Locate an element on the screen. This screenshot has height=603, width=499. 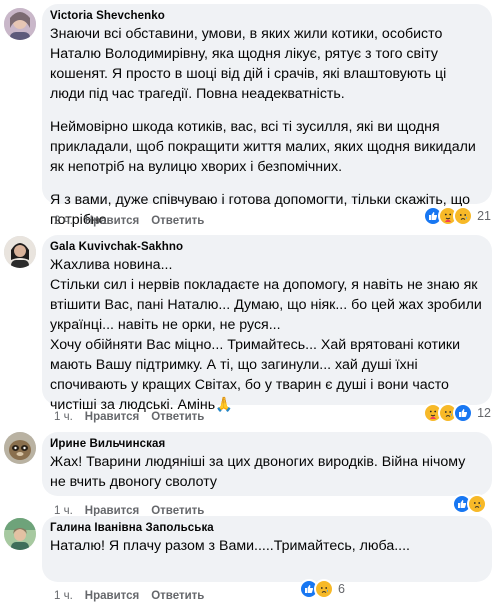
reaction-summary: 6 is located at coordinates (322, 589).